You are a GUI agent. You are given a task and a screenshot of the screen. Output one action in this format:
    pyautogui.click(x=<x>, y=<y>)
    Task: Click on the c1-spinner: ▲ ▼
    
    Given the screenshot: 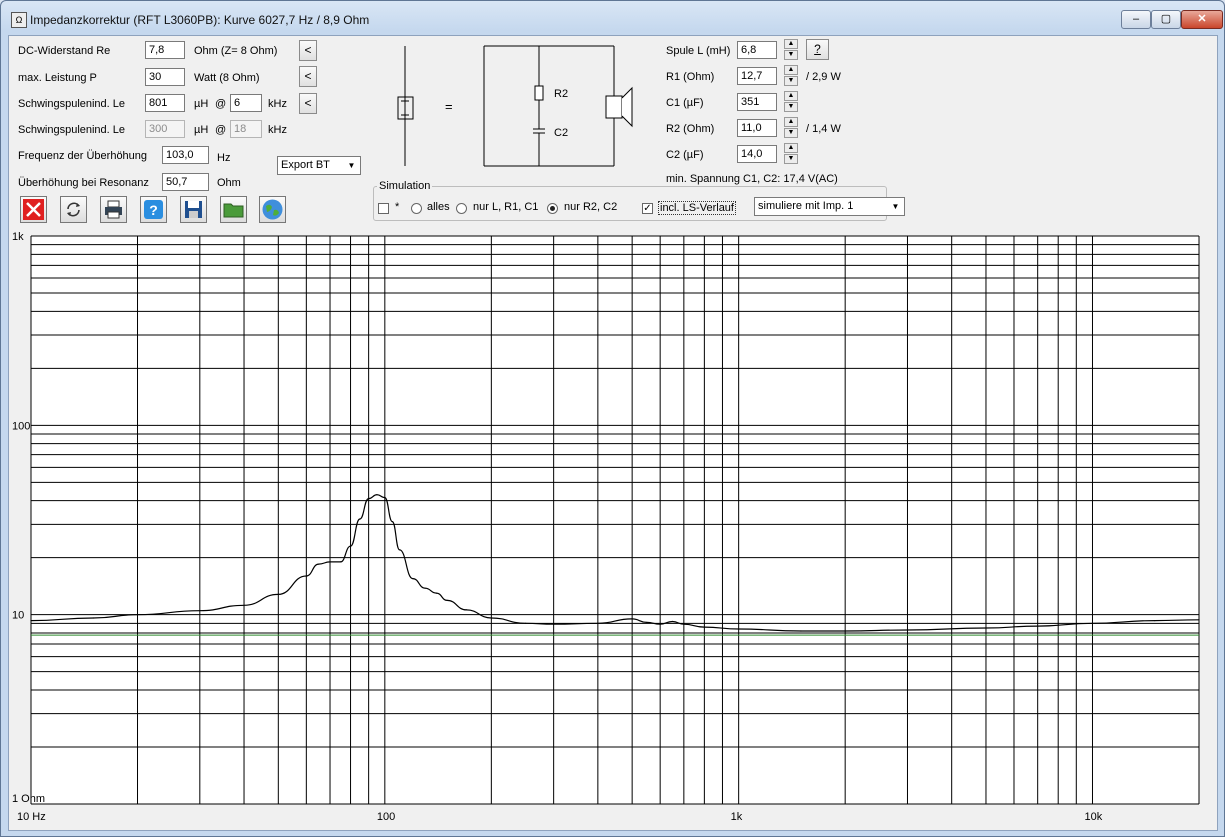 What is the action you would take?
    pyautogui.click(x=791, y=102)
    